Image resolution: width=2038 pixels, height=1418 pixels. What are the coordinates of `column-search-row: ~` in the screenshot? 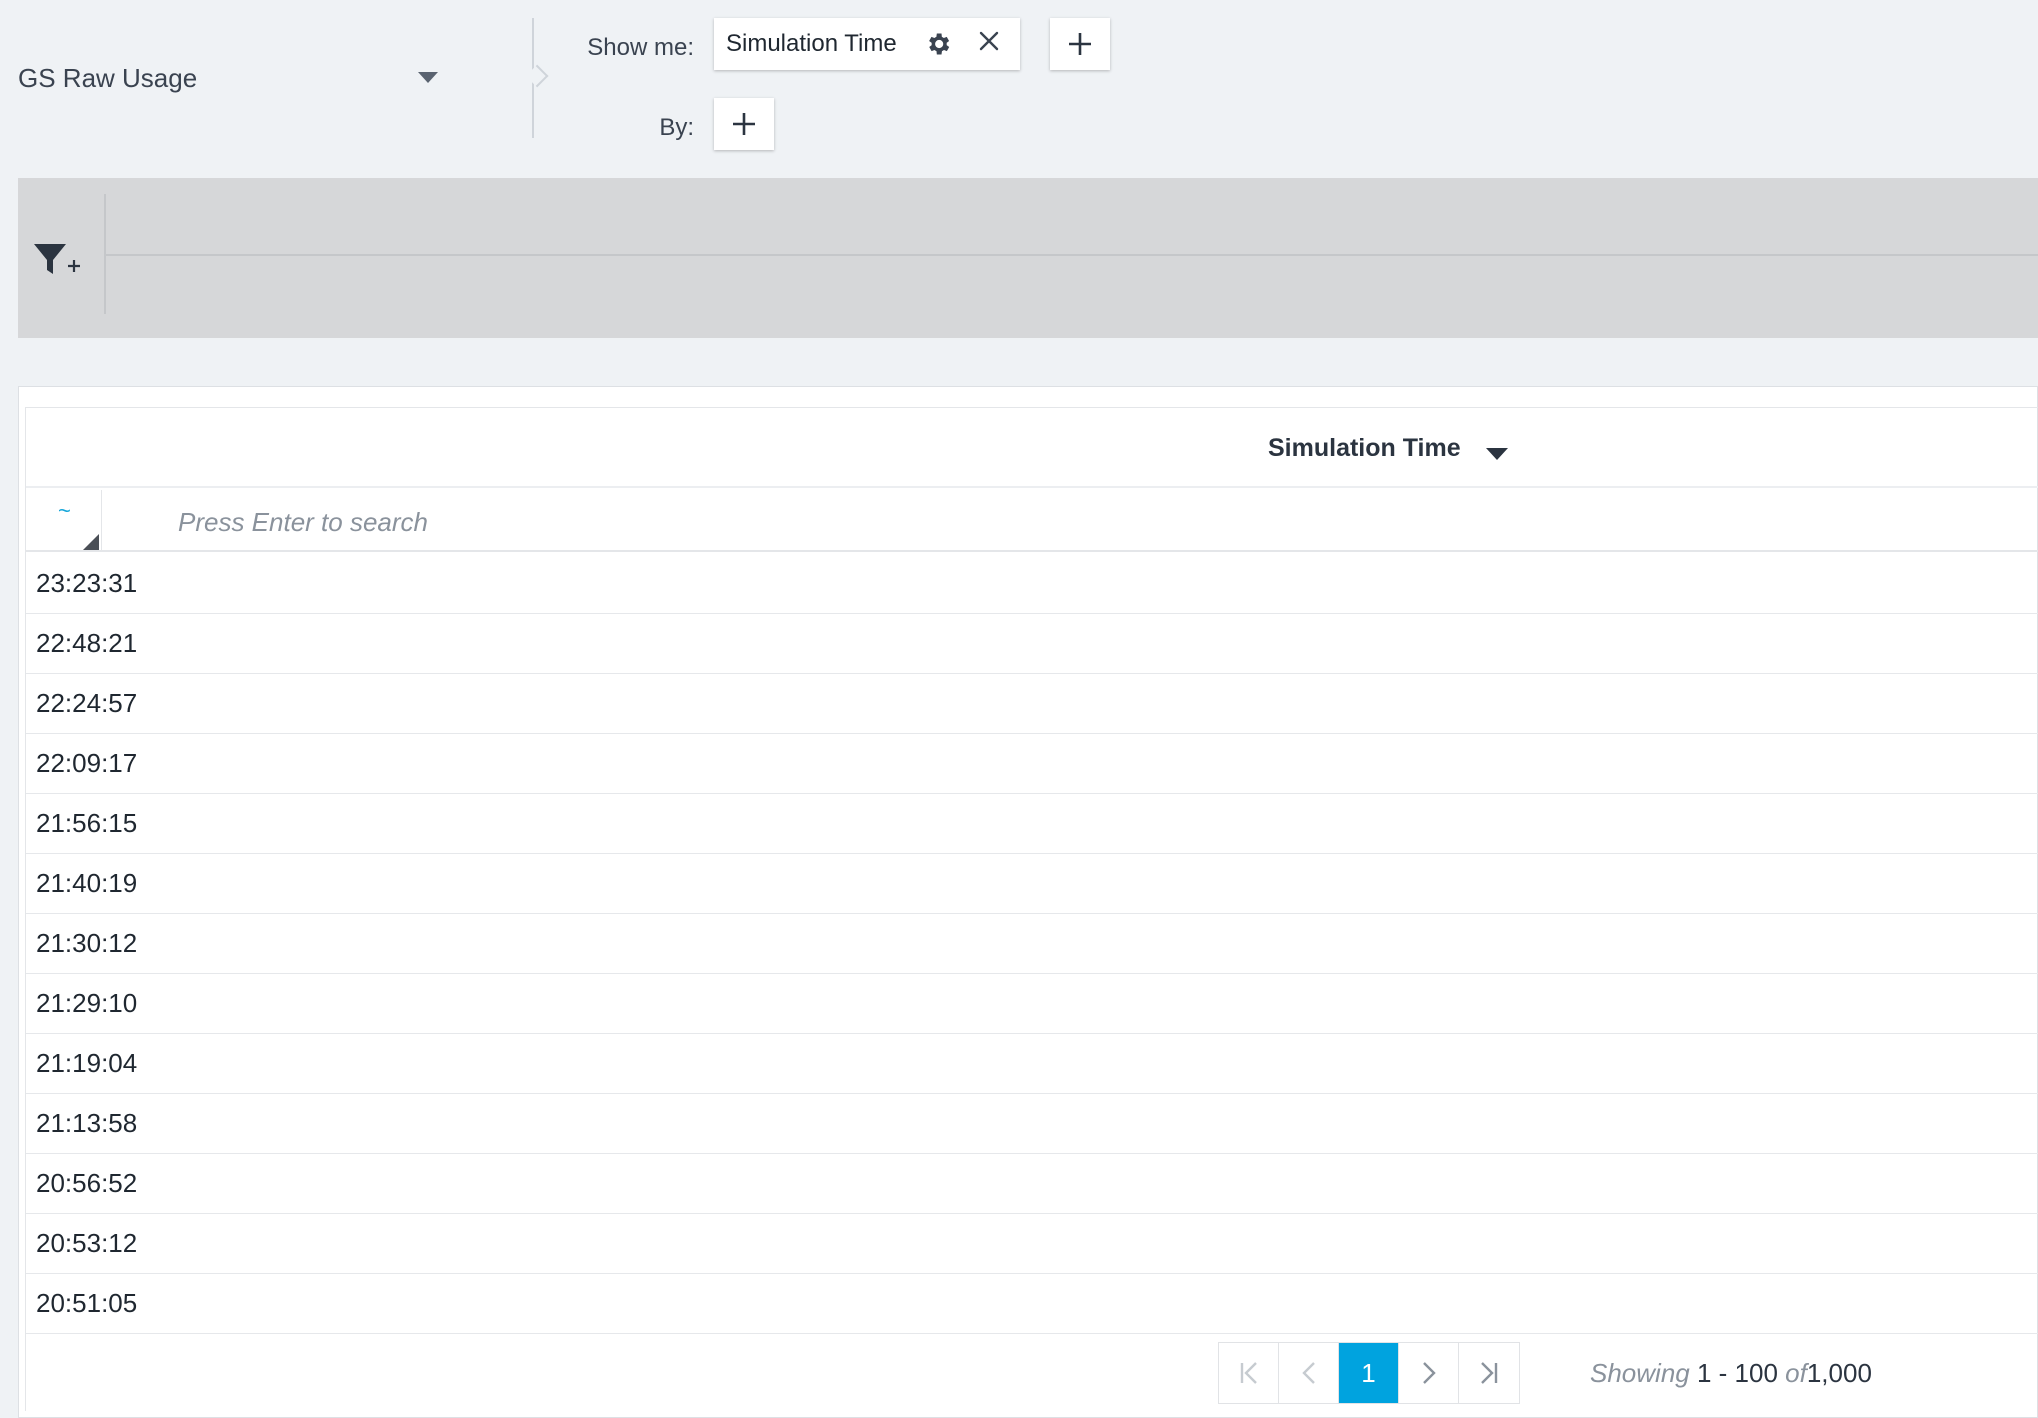 It's located at (1032, 521).